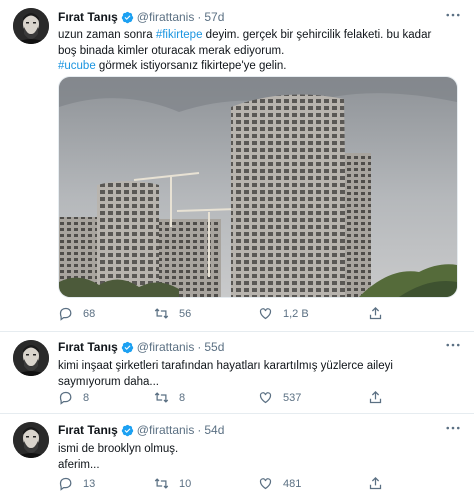 This screenshot has height=502, width=474. What do you see at coordinates (179, 35) in the screenshot?
I see `hashtag-link: #fikirtepe` at bounding box center [179, 35].